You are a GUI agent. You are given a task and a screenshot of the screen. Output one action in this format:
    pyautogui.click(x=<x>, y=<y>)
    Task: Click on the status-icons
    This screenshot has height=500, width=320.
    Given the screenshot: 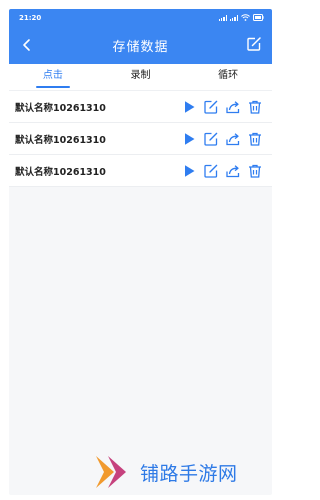 What is the action you would take?
    pyautogui.click(x=241, y=17)
    